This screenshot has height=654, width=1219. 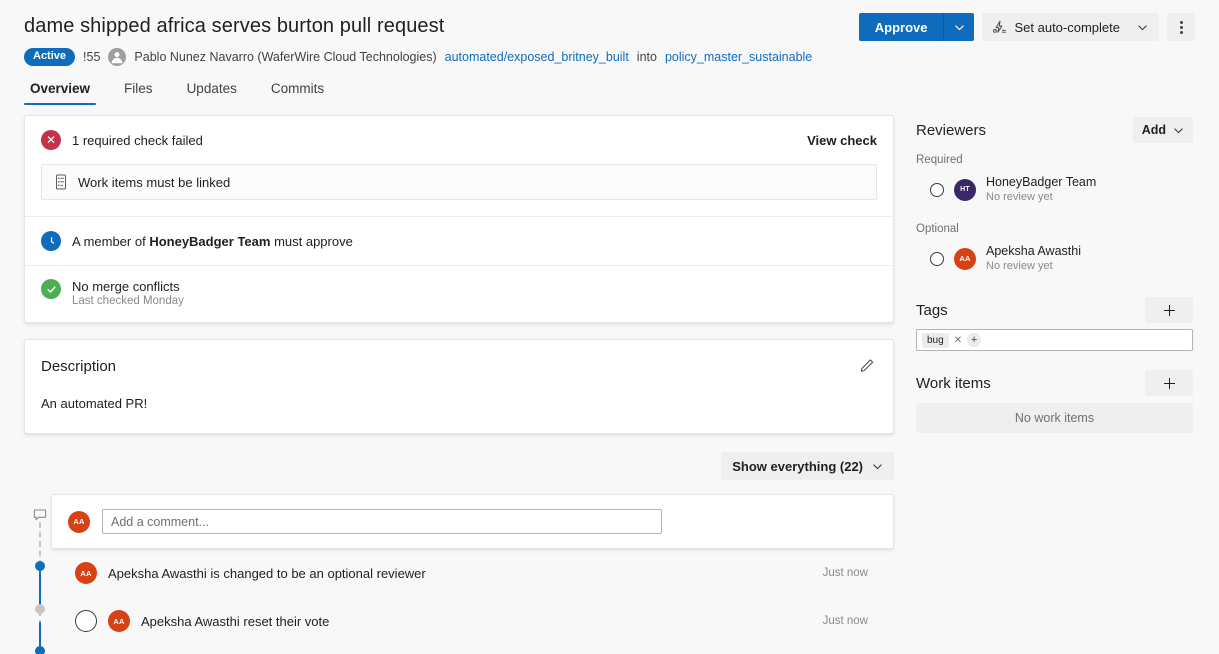 I want to click on required-group-label: Required, so click(x=939, y=160).